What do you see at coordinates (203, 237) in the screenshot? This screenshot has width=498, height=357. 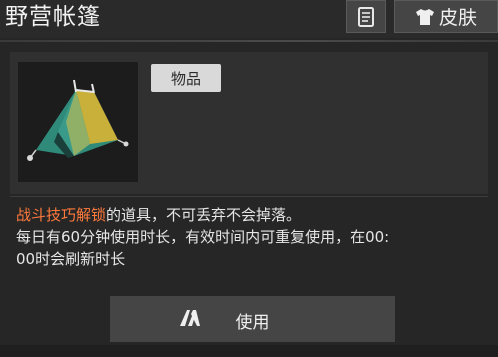 I see `description-line-2: 每日有60分钟使用时长，有效时间内可重复使用，在00:` at bounding box center [203, 237].